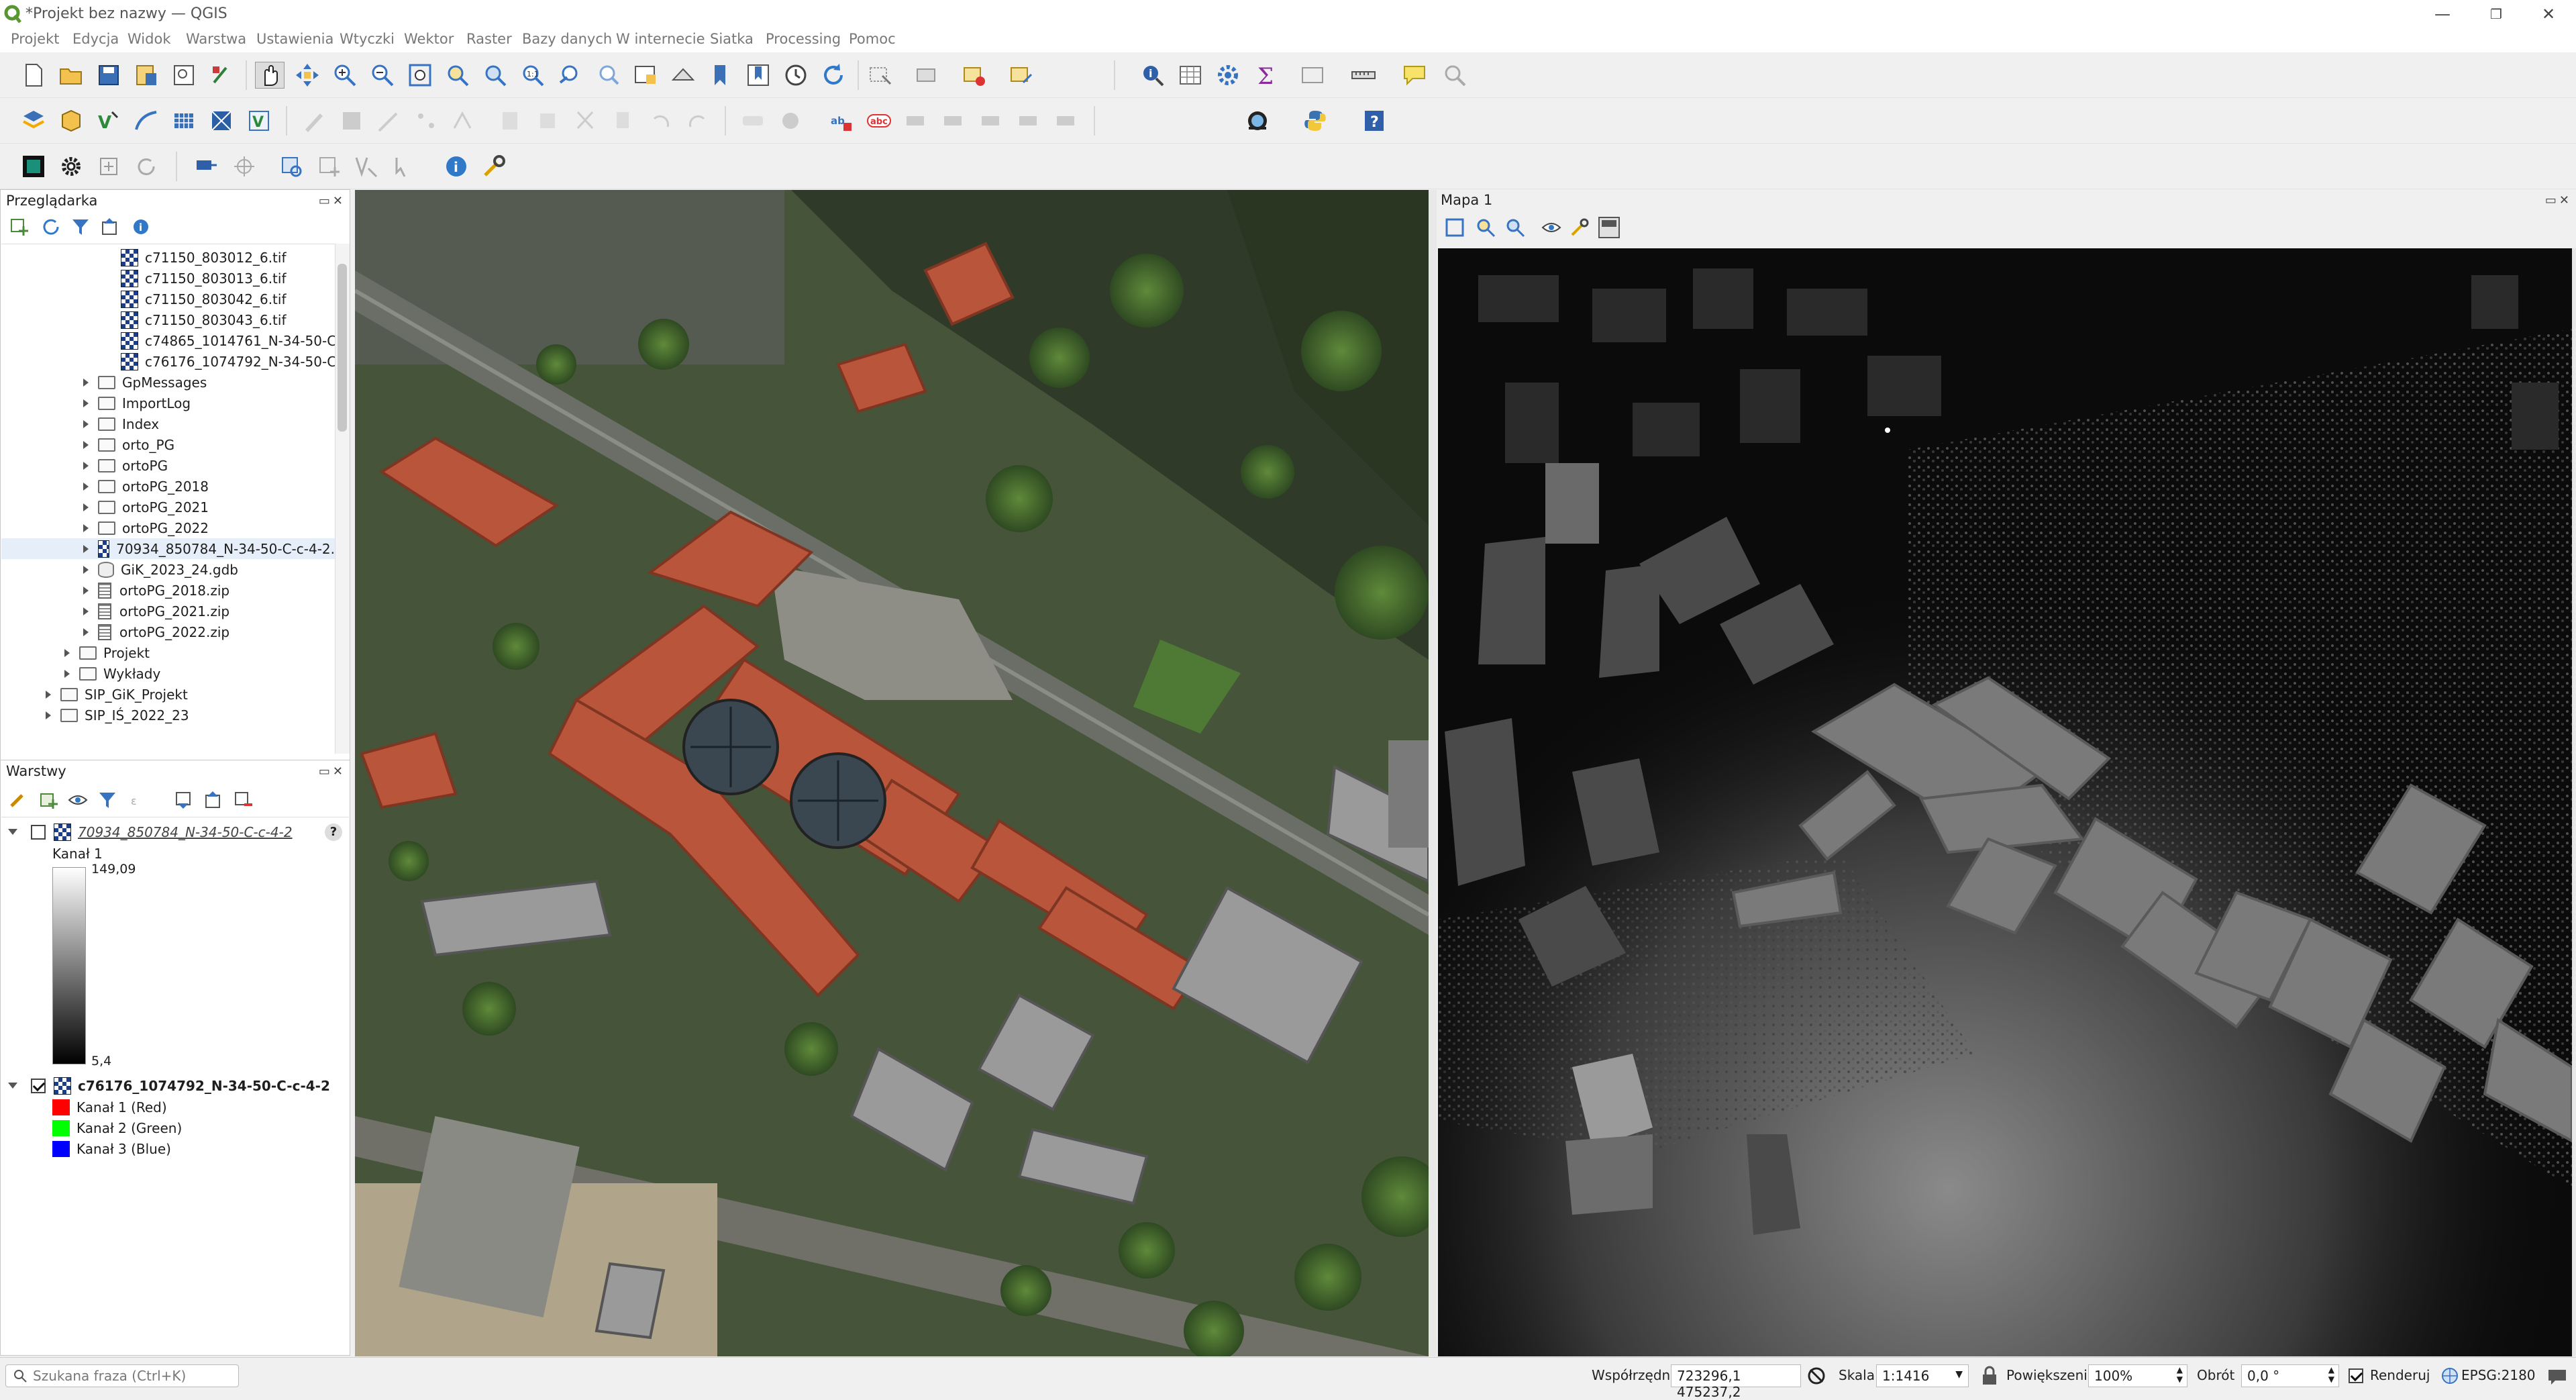 The image size is (2576, 1400). What do you see at coordinates (510, 120) in the screenshot?
I see `delete-selected-icon` at bounding box center [510, 120].